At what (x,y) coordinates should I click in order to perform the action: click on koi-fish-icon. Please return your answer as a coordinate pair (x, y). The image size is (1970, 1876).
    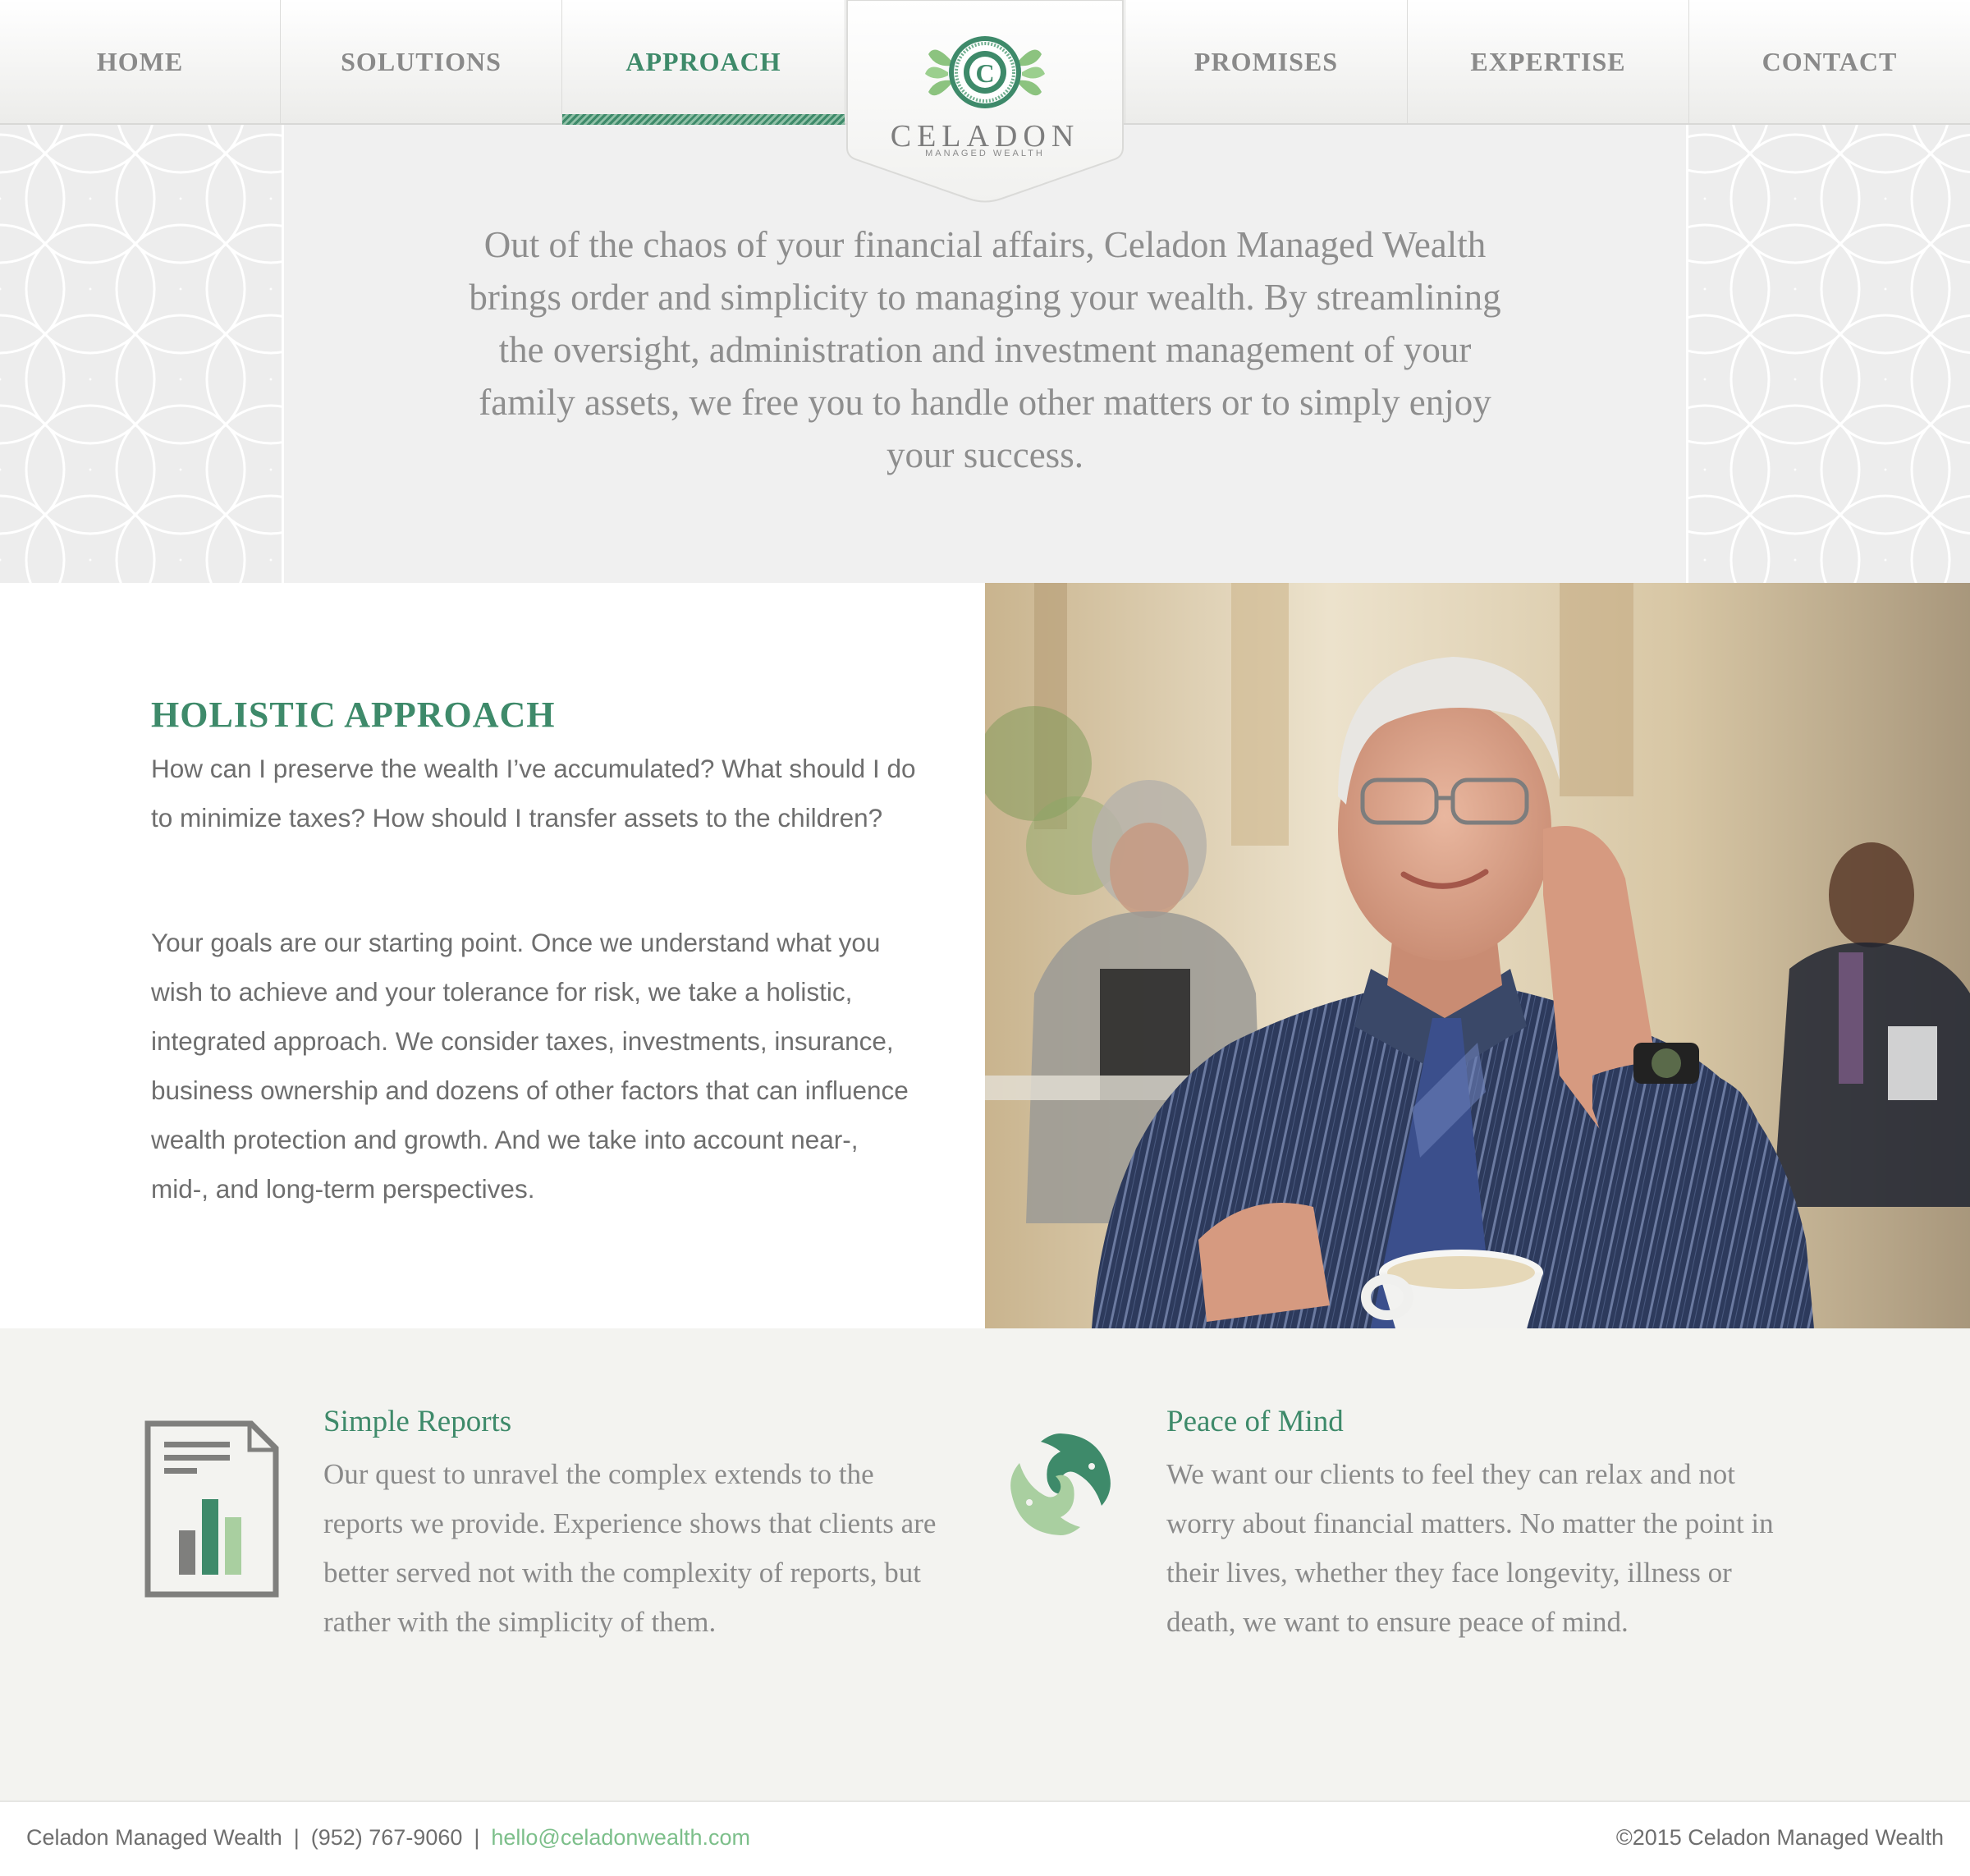
    Looking at the image, I should click on (1060, 1484).